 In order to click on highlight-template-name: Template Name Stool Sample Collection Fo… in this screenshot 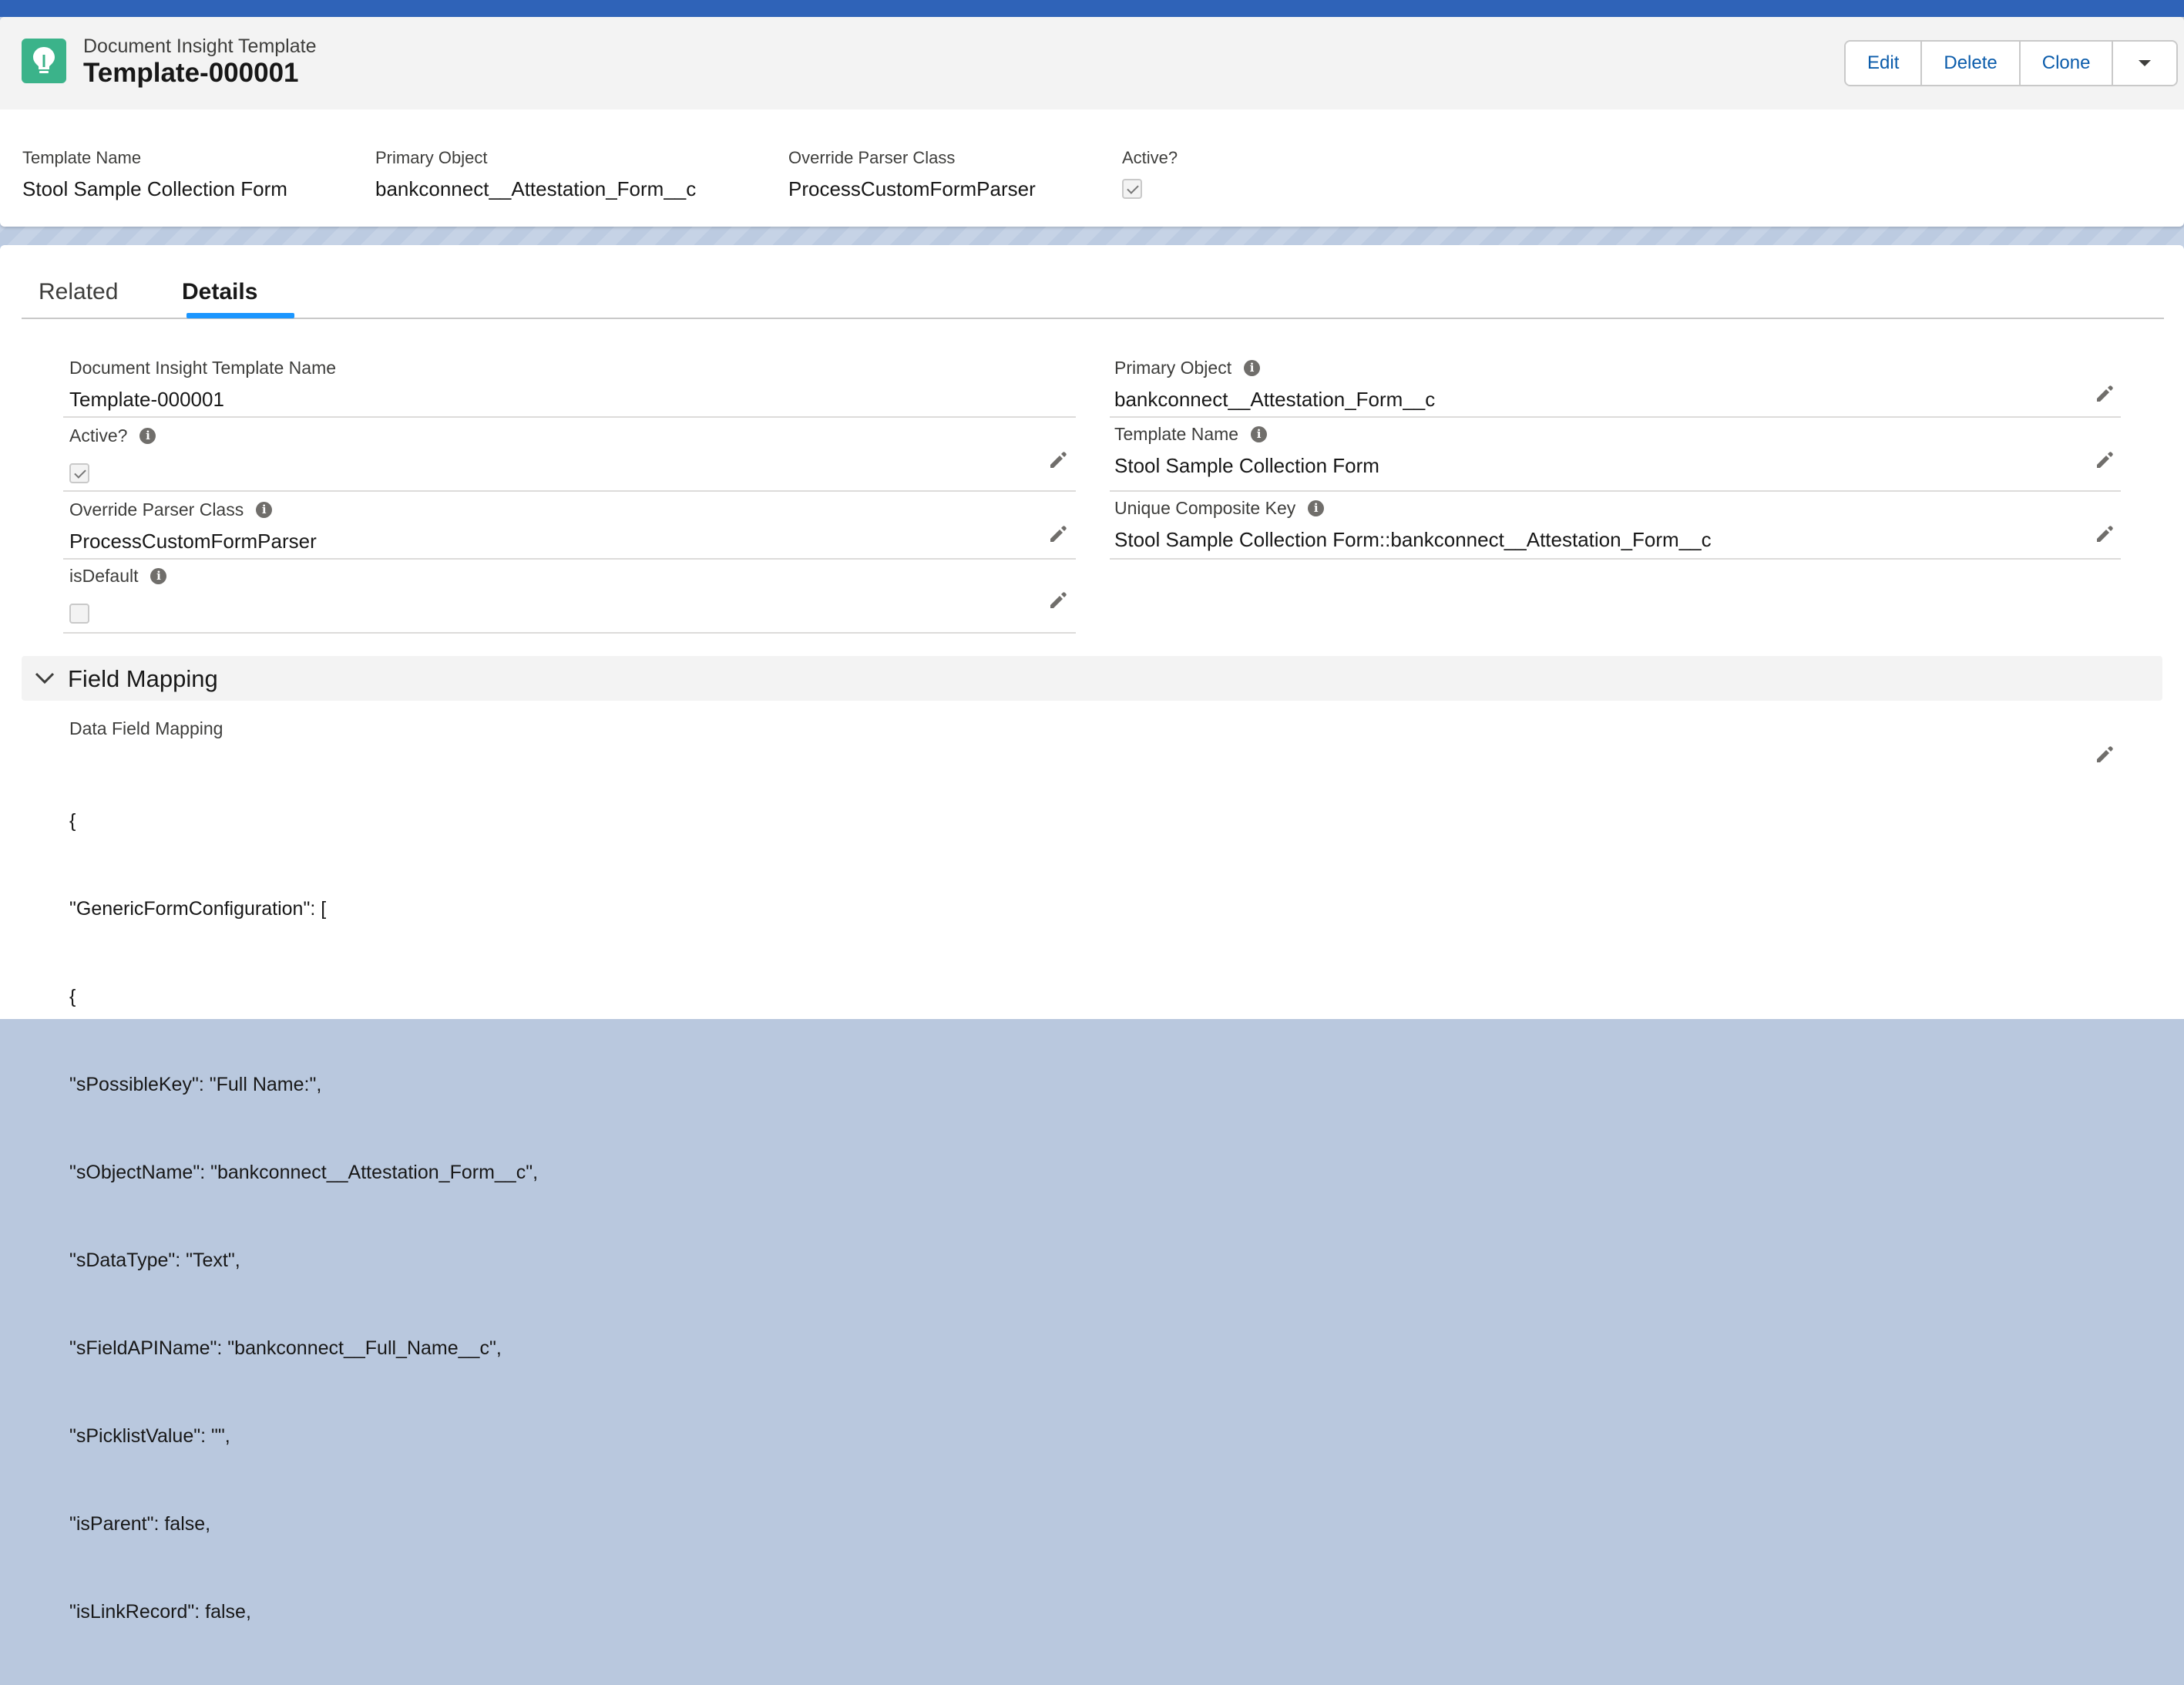, I will do `click(154, 174)`.